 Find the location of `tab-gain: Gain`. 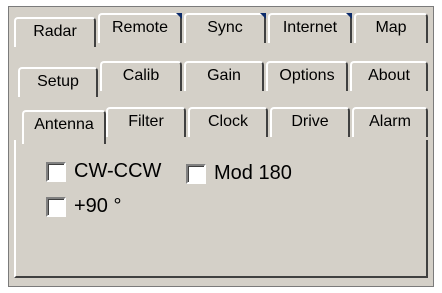

tab-gain: Gain is located at coordinates (224, 76).